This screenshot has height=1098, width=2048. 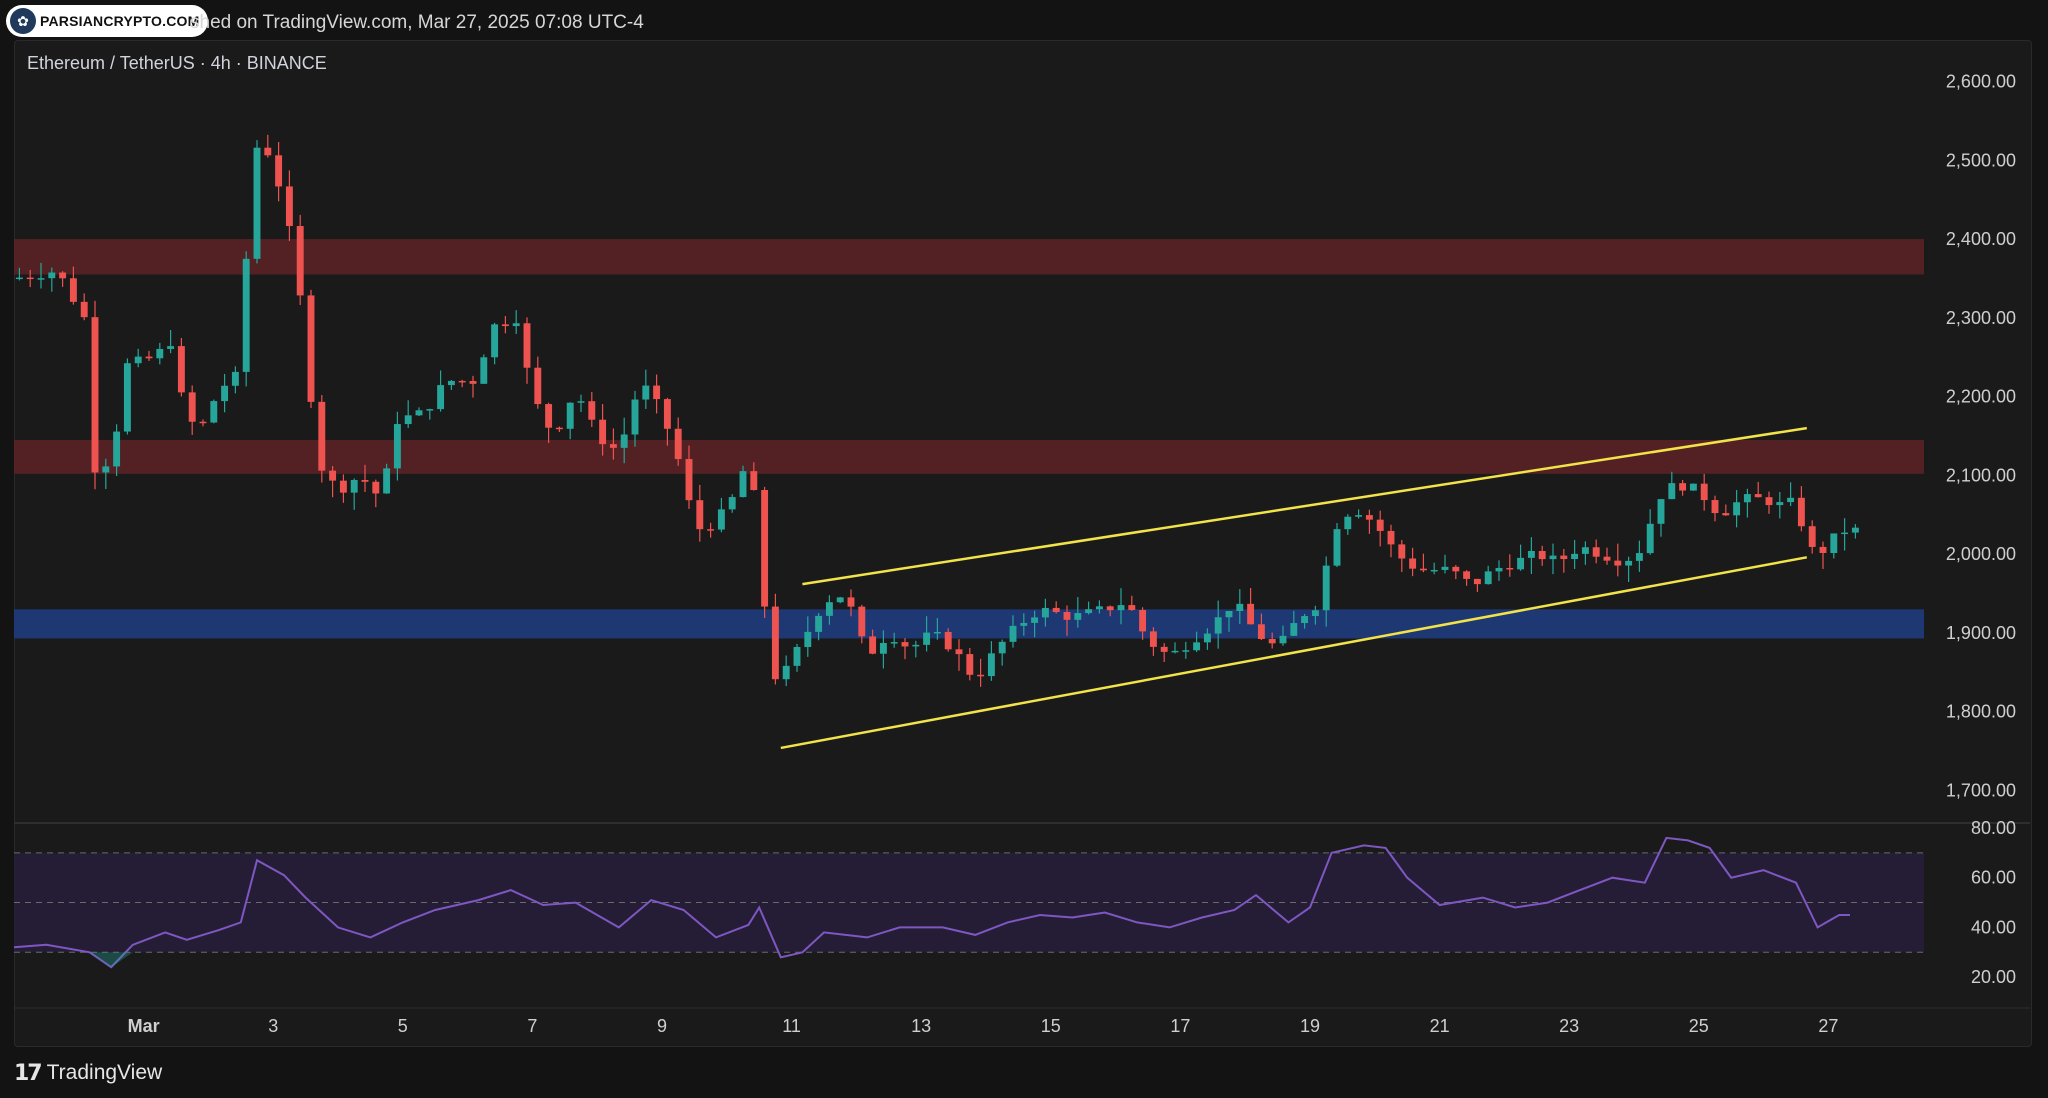 I want to click on time-axis-label: 15, so click(x=1051, y=1026).